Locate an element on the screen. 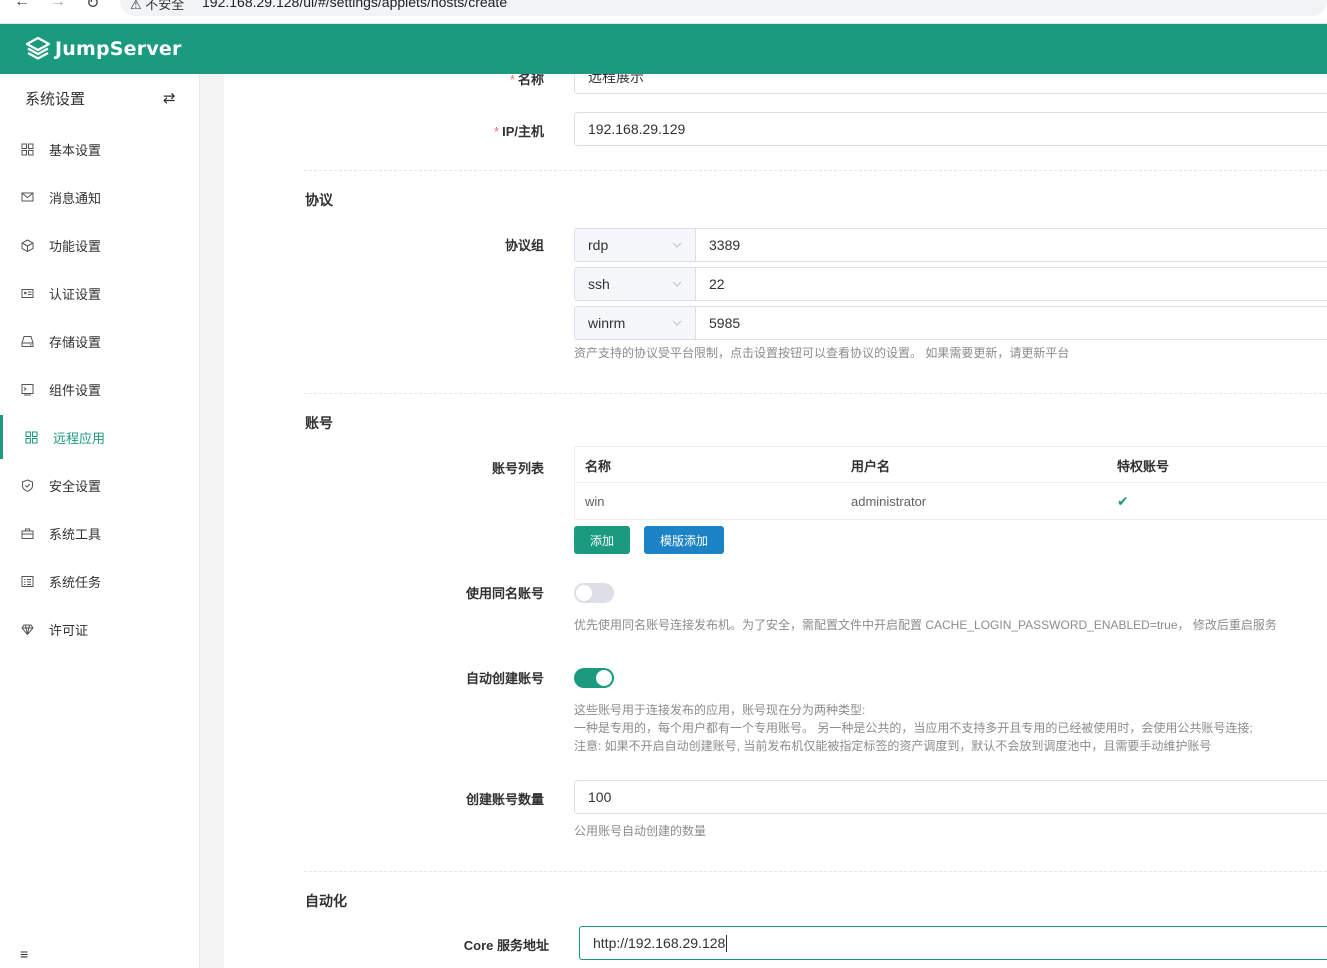 The image size is (1327, 968). sidebar-item-label: 存储设置 is located at coordinates (75, 342).